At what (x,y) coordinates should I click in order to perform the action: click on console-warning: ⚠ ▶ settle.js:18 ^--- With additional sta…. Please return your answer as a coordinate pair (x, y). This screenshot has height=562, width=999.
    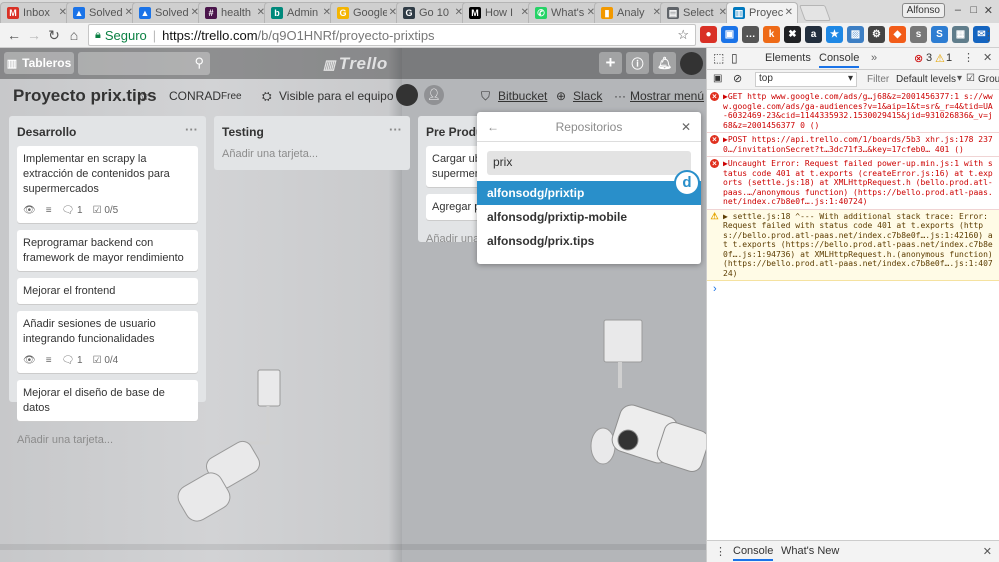
    Looking at the image, I should click on (853, 245).